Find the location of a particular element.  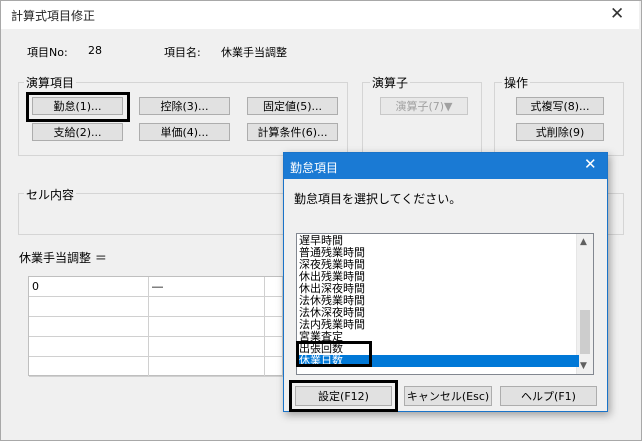

formula-cell: ― is located at coordinates (207, 287).